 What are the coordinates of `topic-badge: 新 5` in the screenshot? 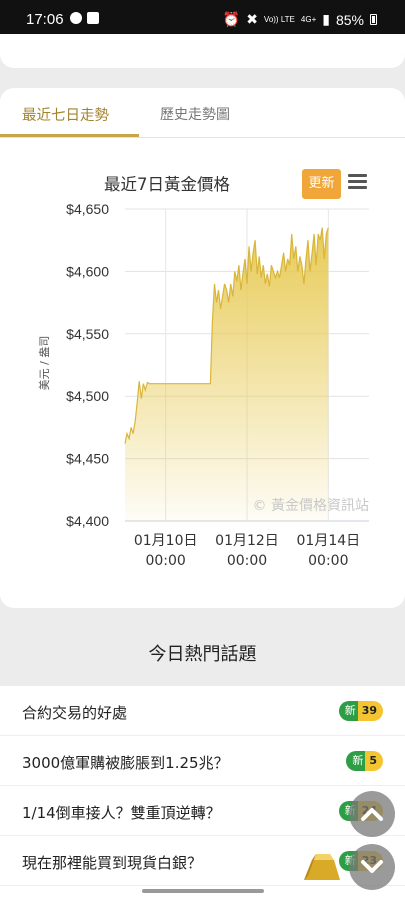 It's located at (364, 761).